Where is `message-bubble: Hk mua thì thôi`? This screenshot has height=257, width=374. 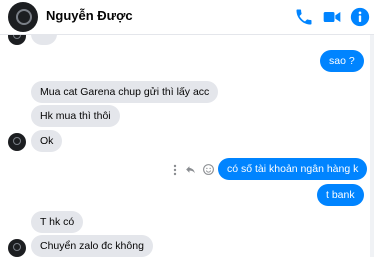
message-bubble: Hk mua thì thôi is located at coordinates (75, 116).